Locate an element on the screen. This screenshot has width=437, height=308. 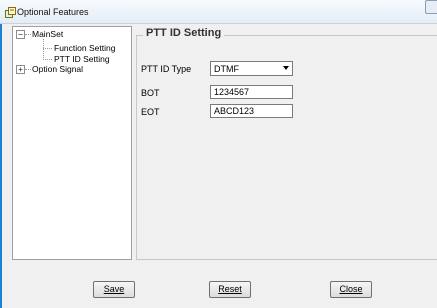
bot-label: BOT is located at coordinates (150, 93).